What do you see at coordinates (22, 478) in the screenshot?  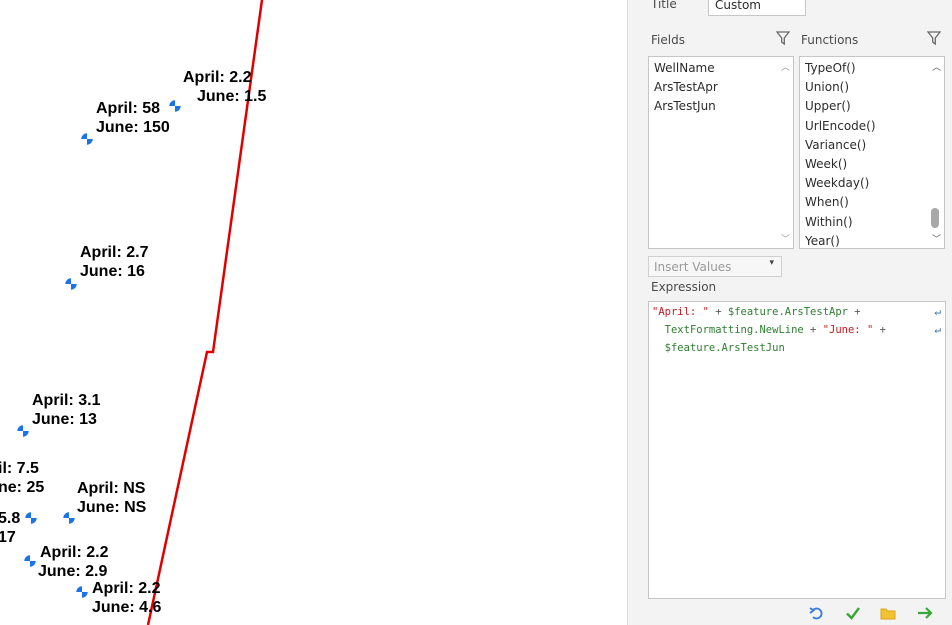 I see `well-label: il: 7.5 ne: 25` at bounding box center [22, 478].